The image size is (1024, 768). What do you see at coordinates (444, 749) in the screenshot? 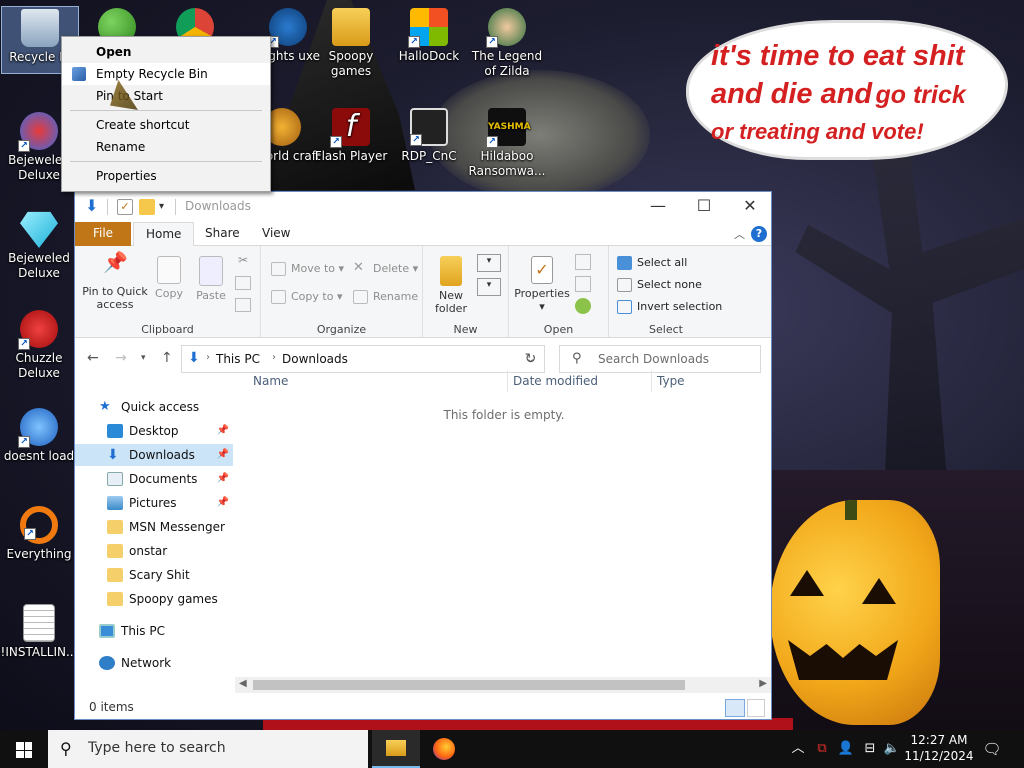
I see `taskbar-firefox` at bounding box center [444, 749].